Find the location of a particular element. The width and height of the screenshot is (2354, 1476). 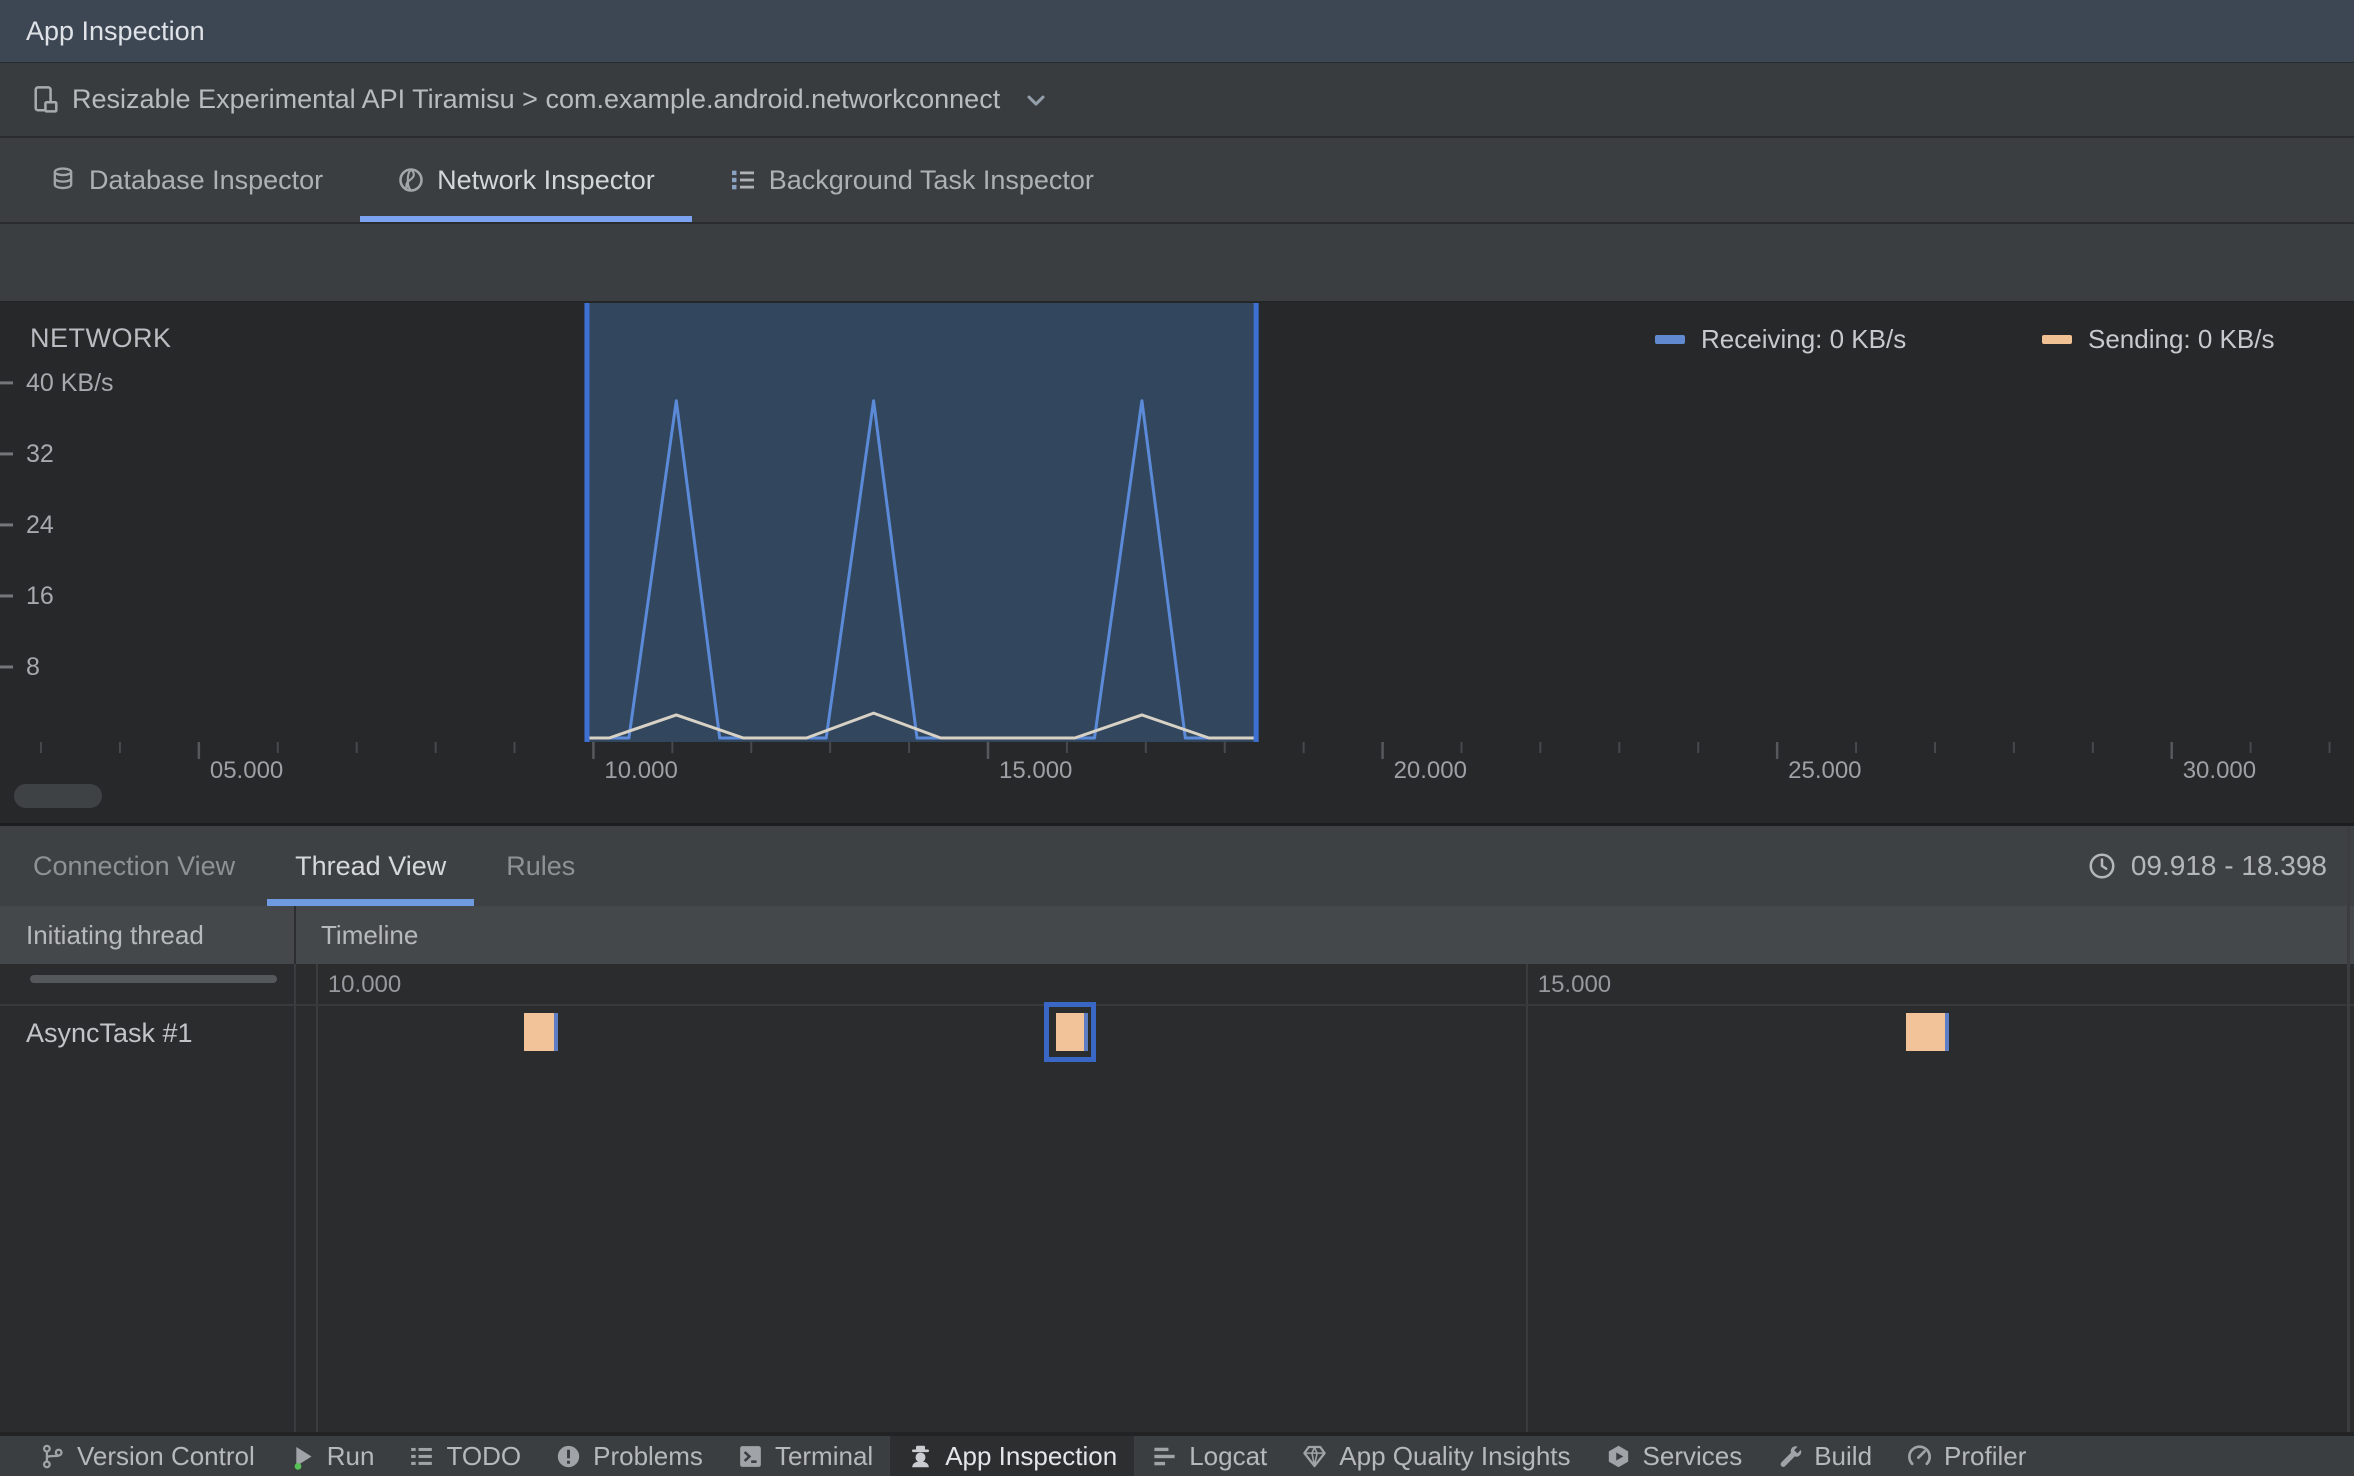

tab-thread-view: Thread View is located at coordinates (370, 866).